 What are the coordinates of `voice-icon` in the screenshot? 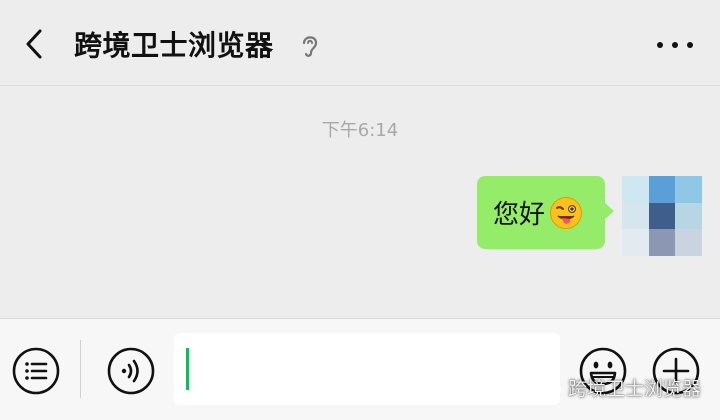 It's located at (131, 371).